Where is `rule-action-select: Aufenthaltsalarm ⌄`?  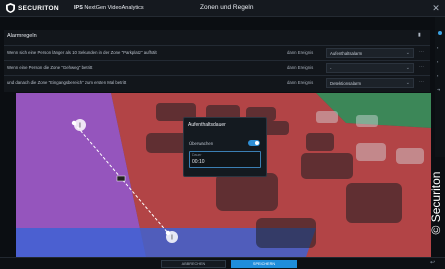 rule-action-select: Aufenthaltsalarm ⌄ is located at coordinates (370, 53).